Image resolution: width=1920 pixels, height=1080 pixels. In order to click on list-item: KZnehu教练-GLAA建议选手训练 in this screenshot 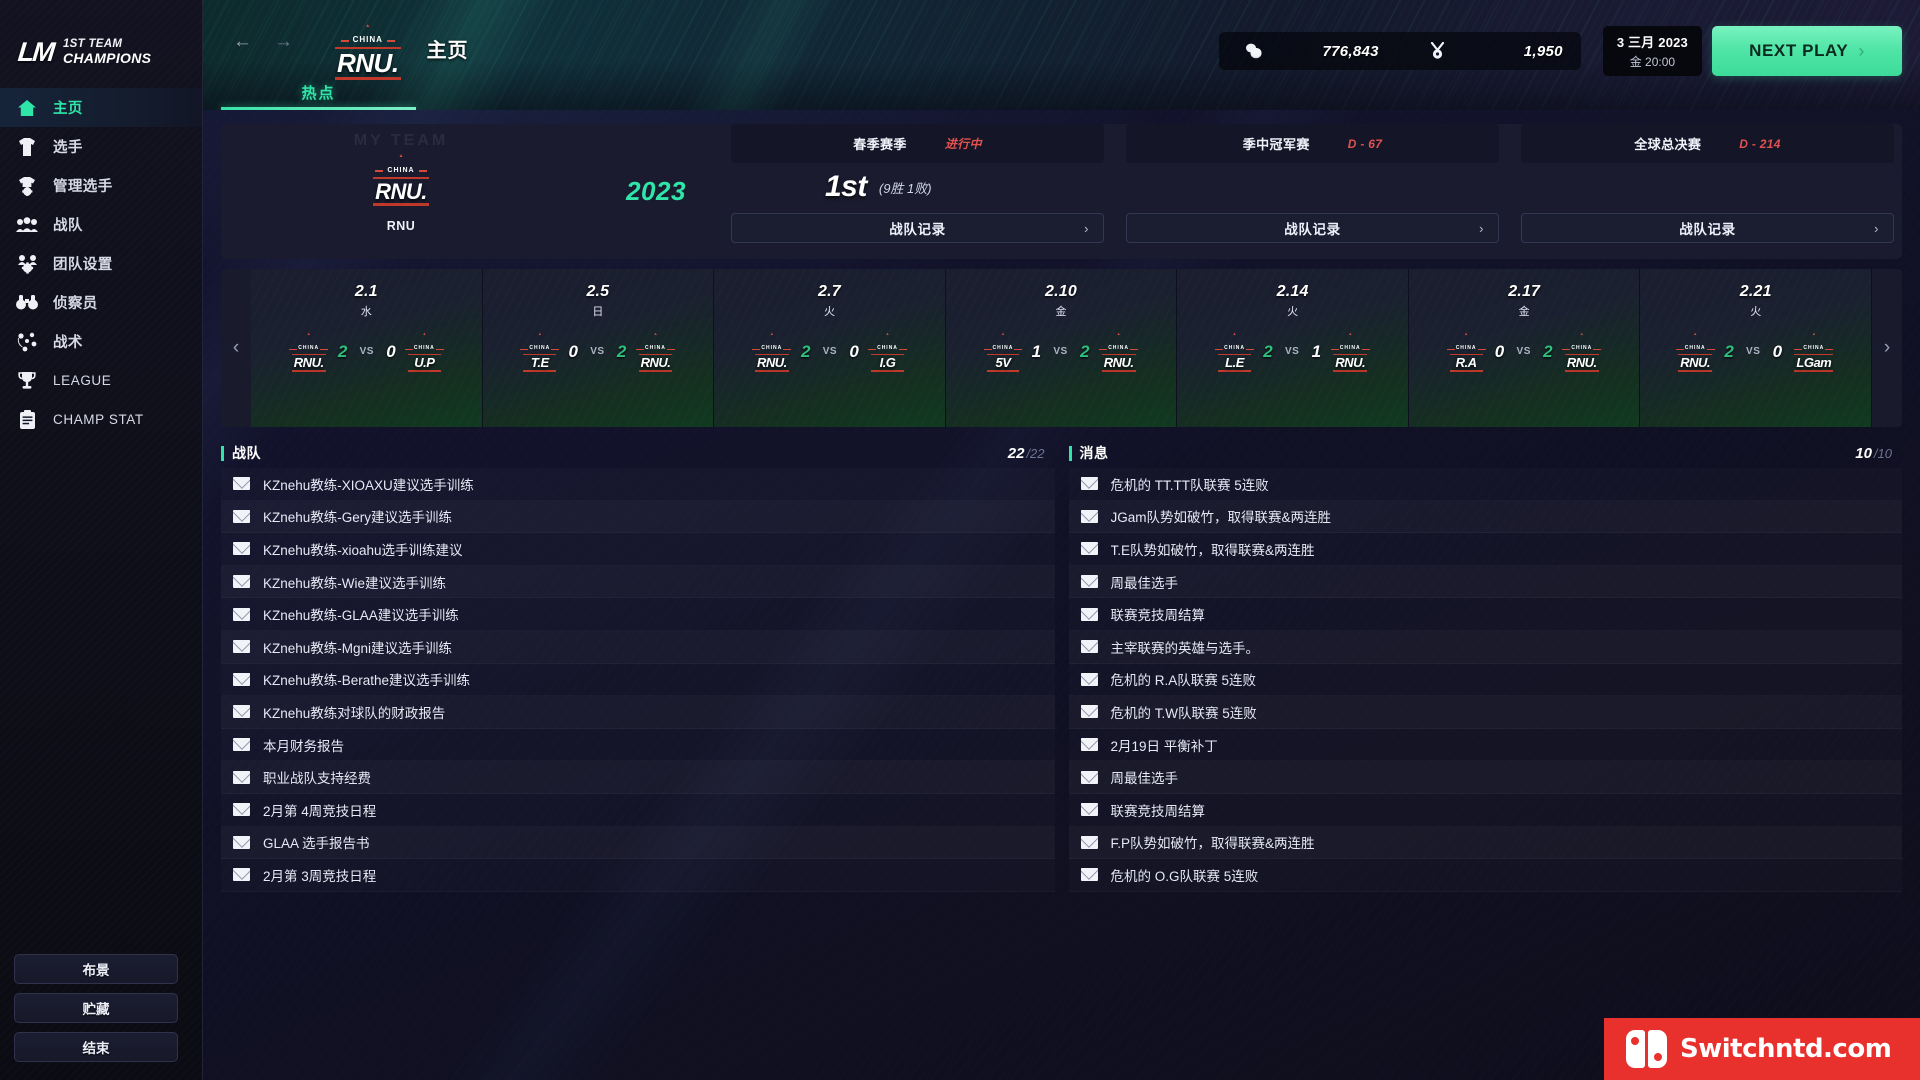, I will do `click(638, 614)`.